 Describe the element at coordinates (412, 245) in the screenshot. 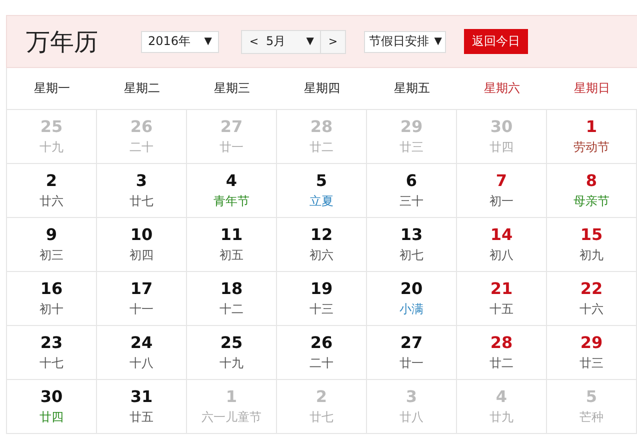

I see `day-cell: 13 初七` at that location.